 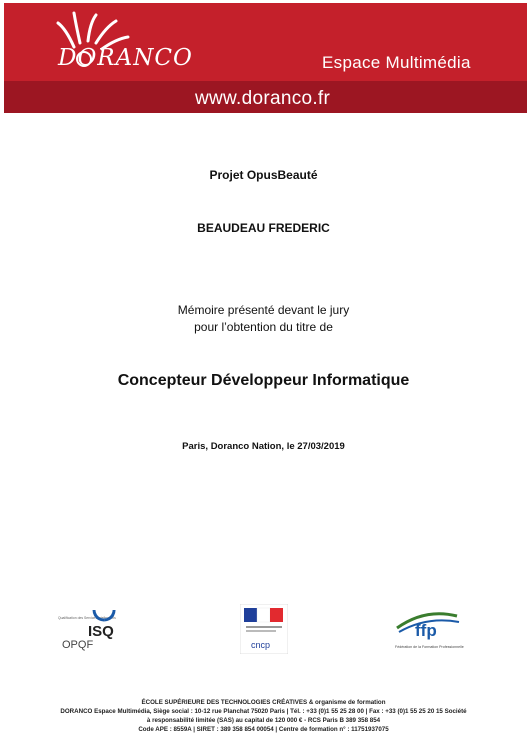 I want to click on flag-red, so click(x=276, y=615).